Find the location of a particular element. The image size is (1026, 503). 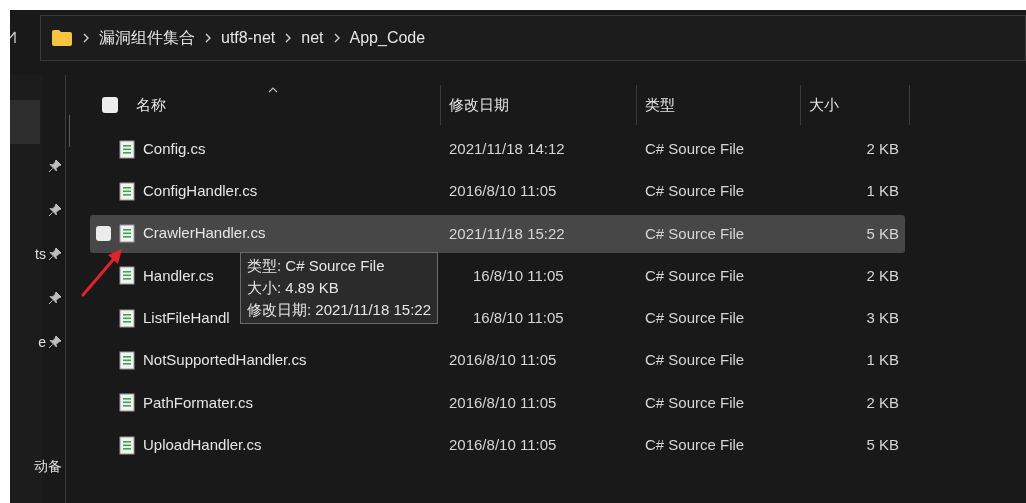

file-name: PathFormater.cs is located at coordinates (198, 403).